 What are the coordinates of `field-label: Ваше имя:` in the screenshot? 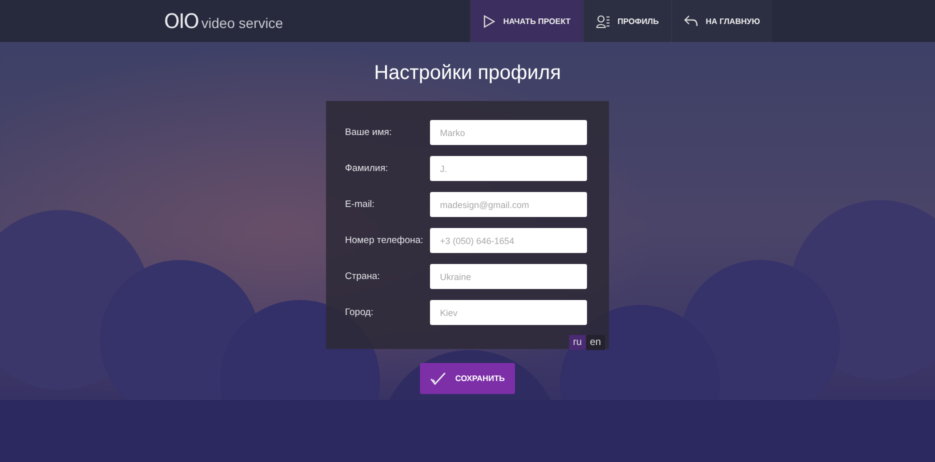 It's located at (368, 132).